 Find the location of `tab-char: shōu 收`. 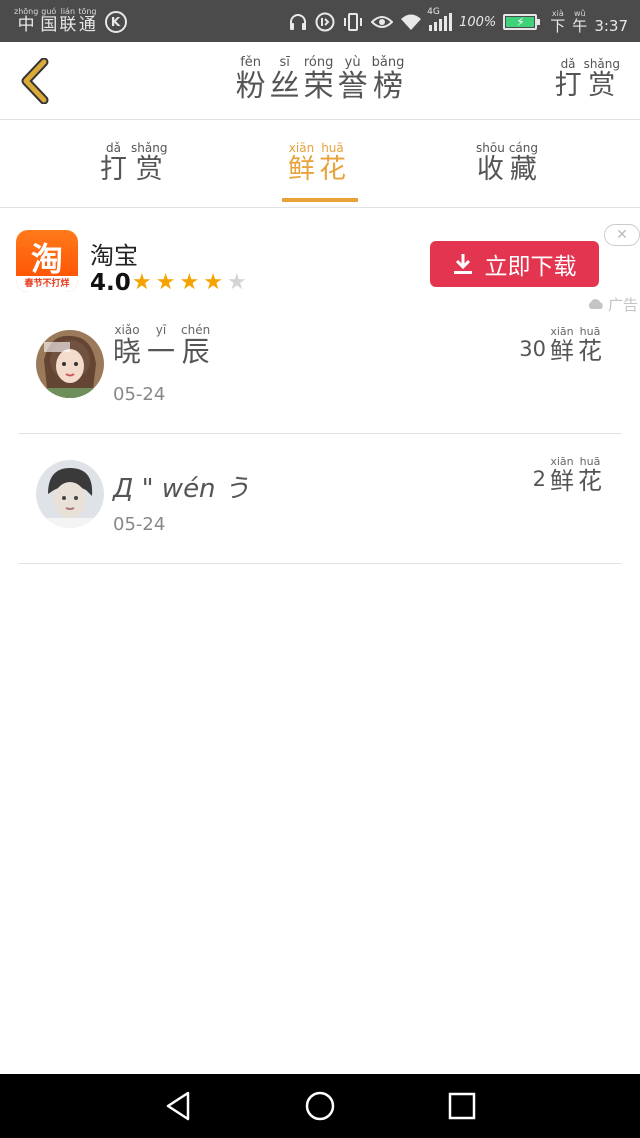

tab-char: shōu 收 is located at coordinates (490, 163).